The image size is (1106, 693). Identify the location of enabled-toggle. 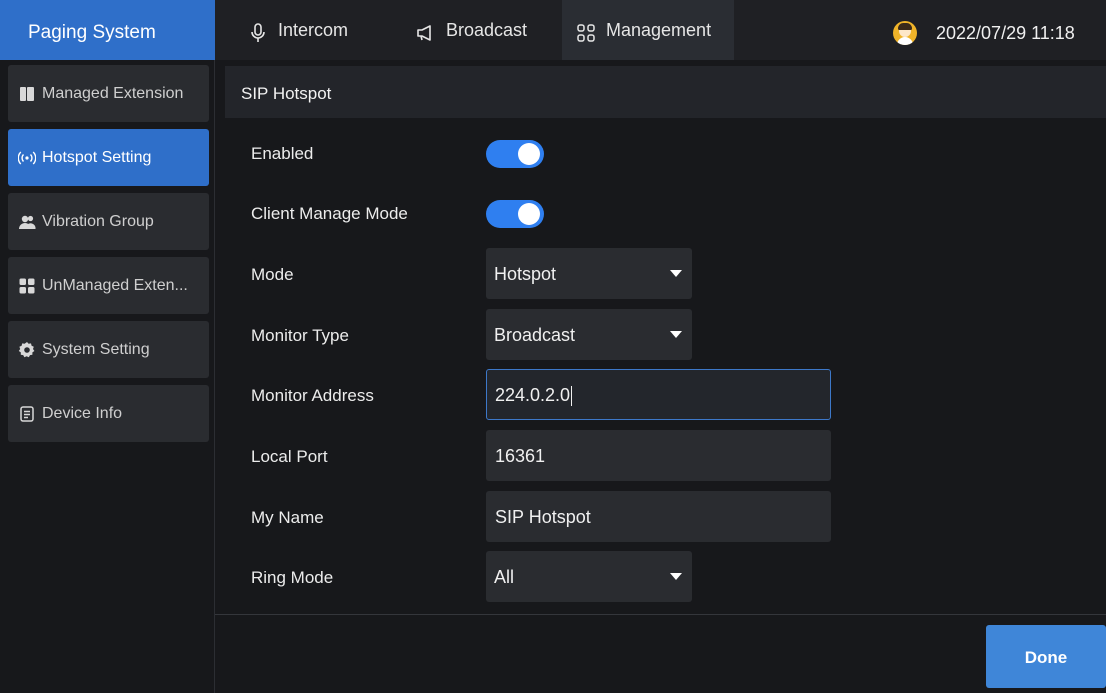
(515, 154).